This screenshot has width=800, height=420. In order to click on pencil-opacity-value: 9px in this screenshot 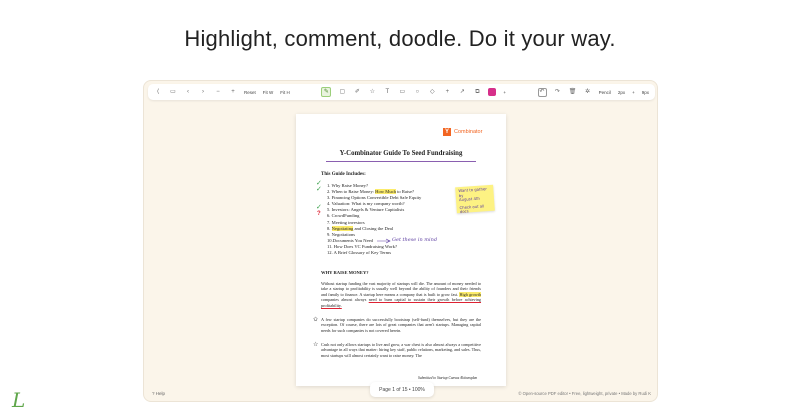, I will do `click(645, 92)`.